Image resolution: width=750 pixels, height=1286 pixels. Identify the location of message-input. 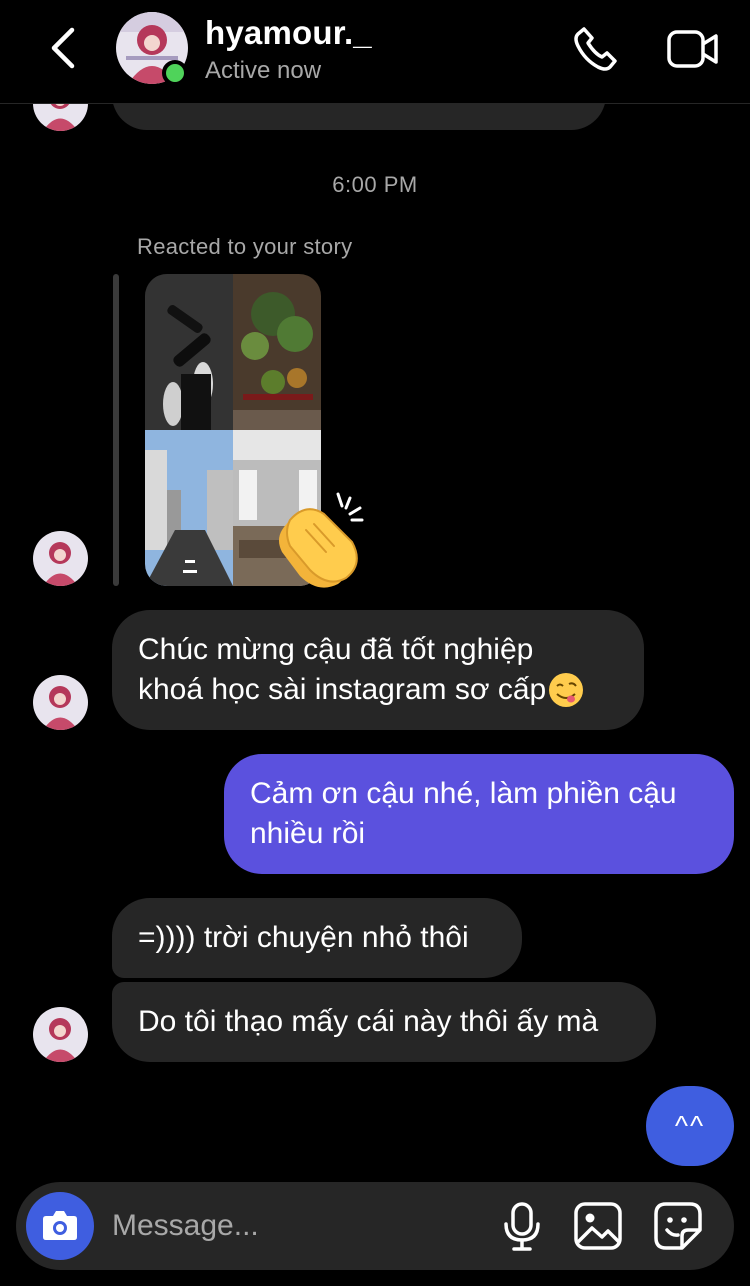
(297, 1226).